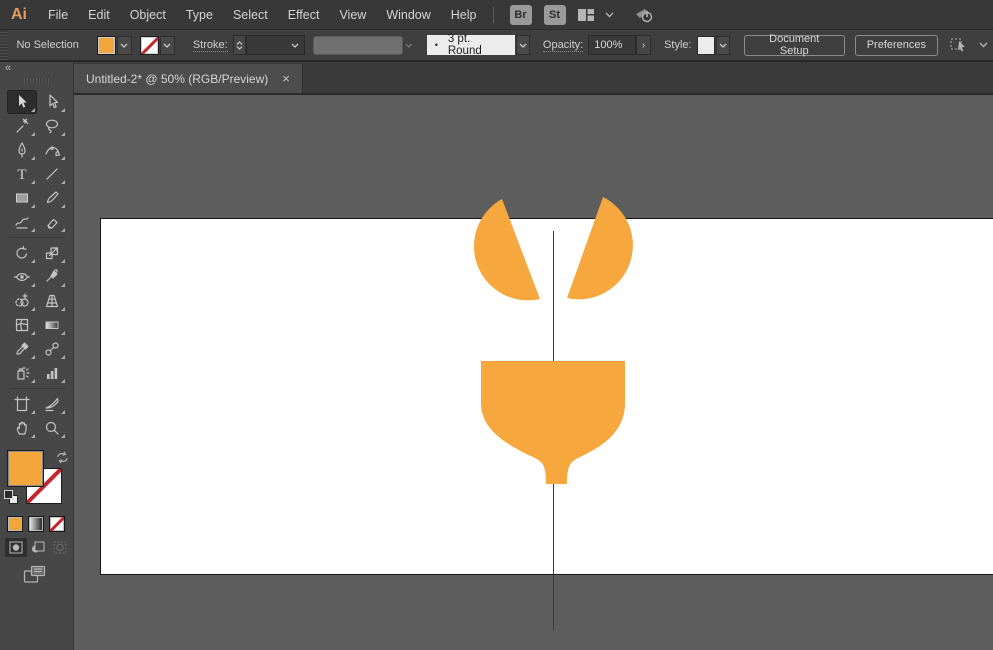  Describe the element at coordinates (52, 198) in the screenshot. I see `paintbrush-tool` at that location.